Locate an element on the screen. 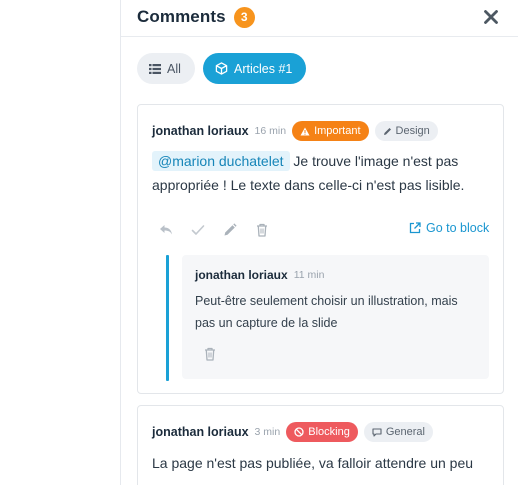 The height and width of the screenshot is (485, 518). check-icon is located at coordinates (198, 230).